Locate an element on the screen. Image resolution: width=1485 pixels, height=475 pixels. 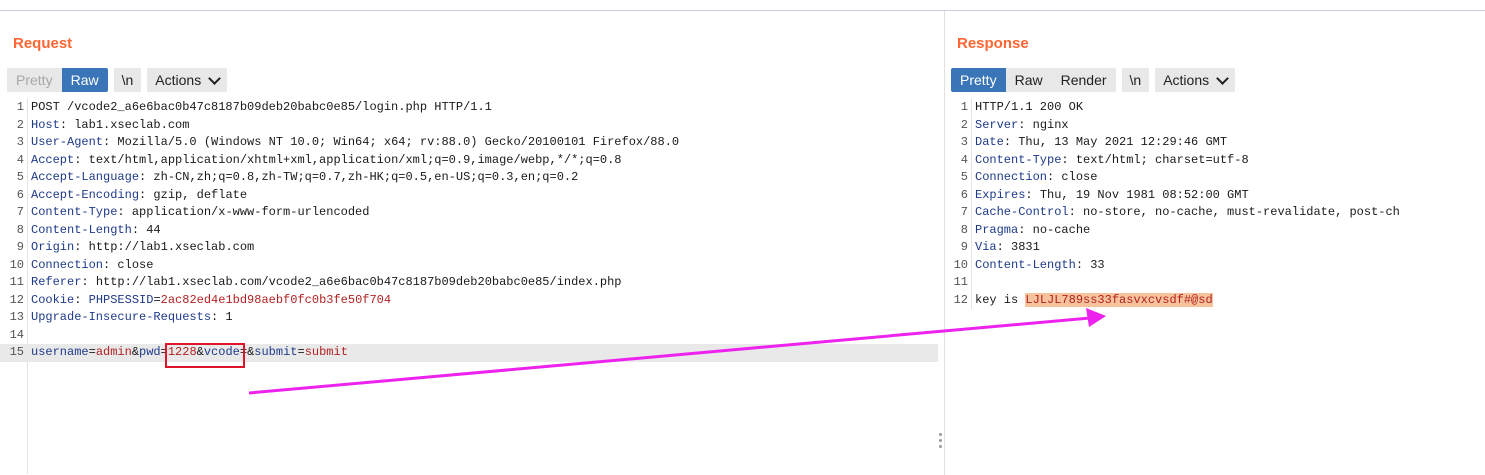
annotation-arrow is located at coordinates (677, 351).